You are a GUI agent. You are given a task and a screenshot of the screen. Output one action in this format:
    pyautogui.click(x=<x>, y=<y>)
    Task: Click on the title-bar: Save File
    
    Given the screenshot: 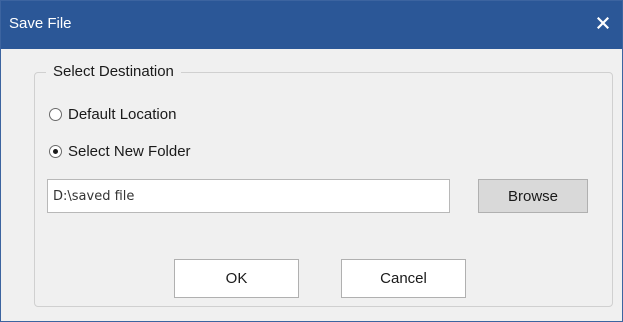 What is the action you would take?
    pyautogui.click(x=311, y=25)
    